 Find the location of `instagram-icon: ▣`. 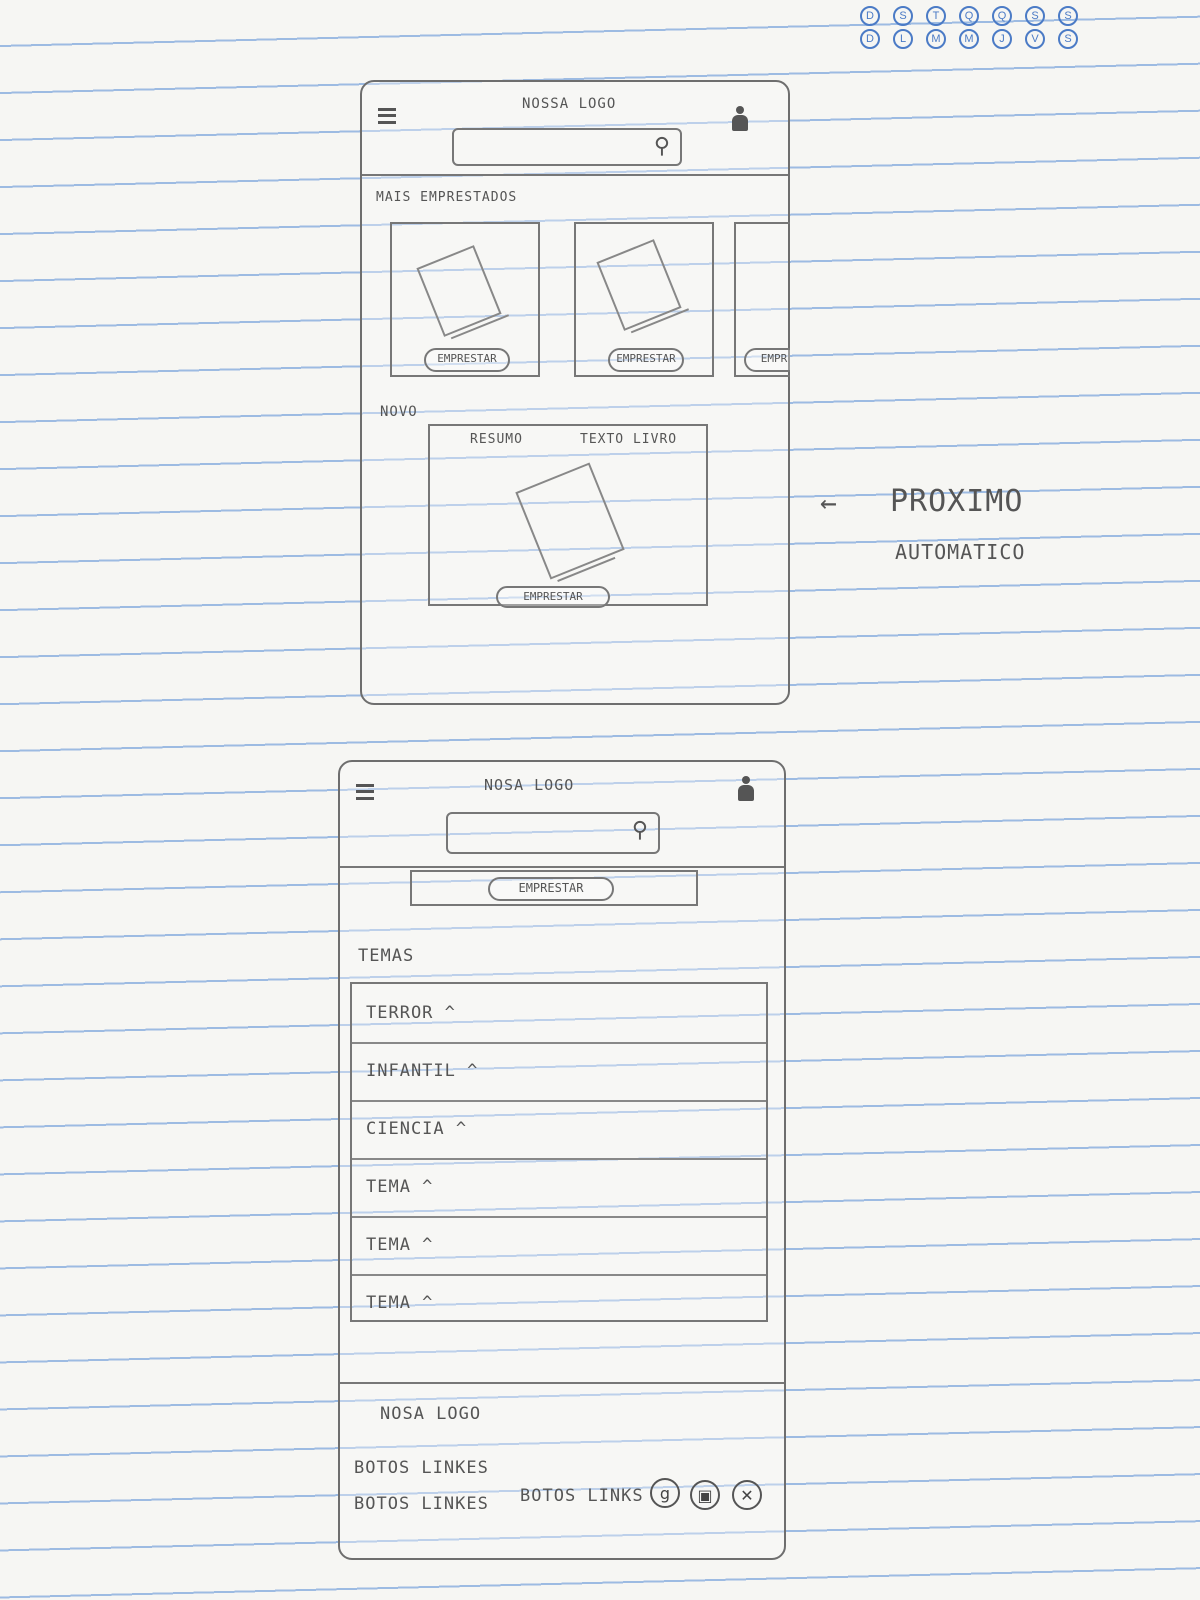

instagram-icon: ▣ is located at coordinates (705, 1495).